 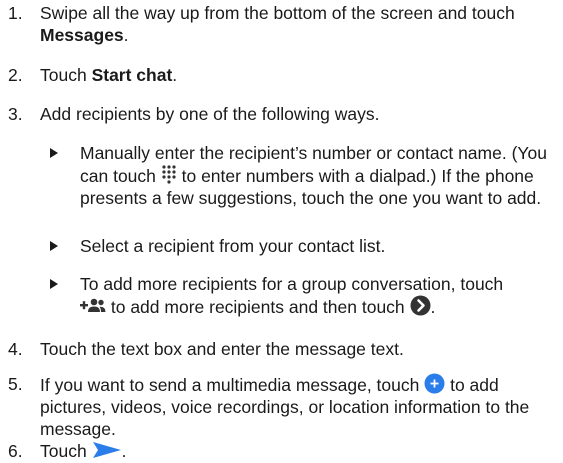 What do you see at coordinates (93, 305) in the screenshot?
I see `add-people-icon` at bounding box center [93, 305].